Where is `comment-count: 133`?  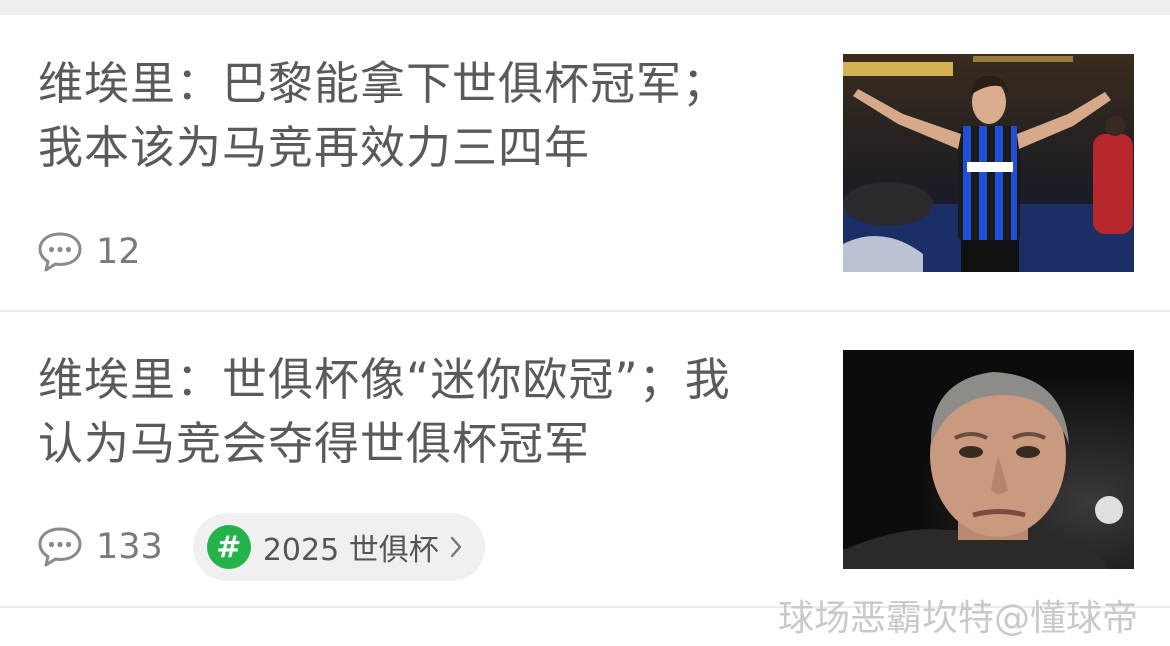 comment-count: 133 is located at coordinates (129, 547).